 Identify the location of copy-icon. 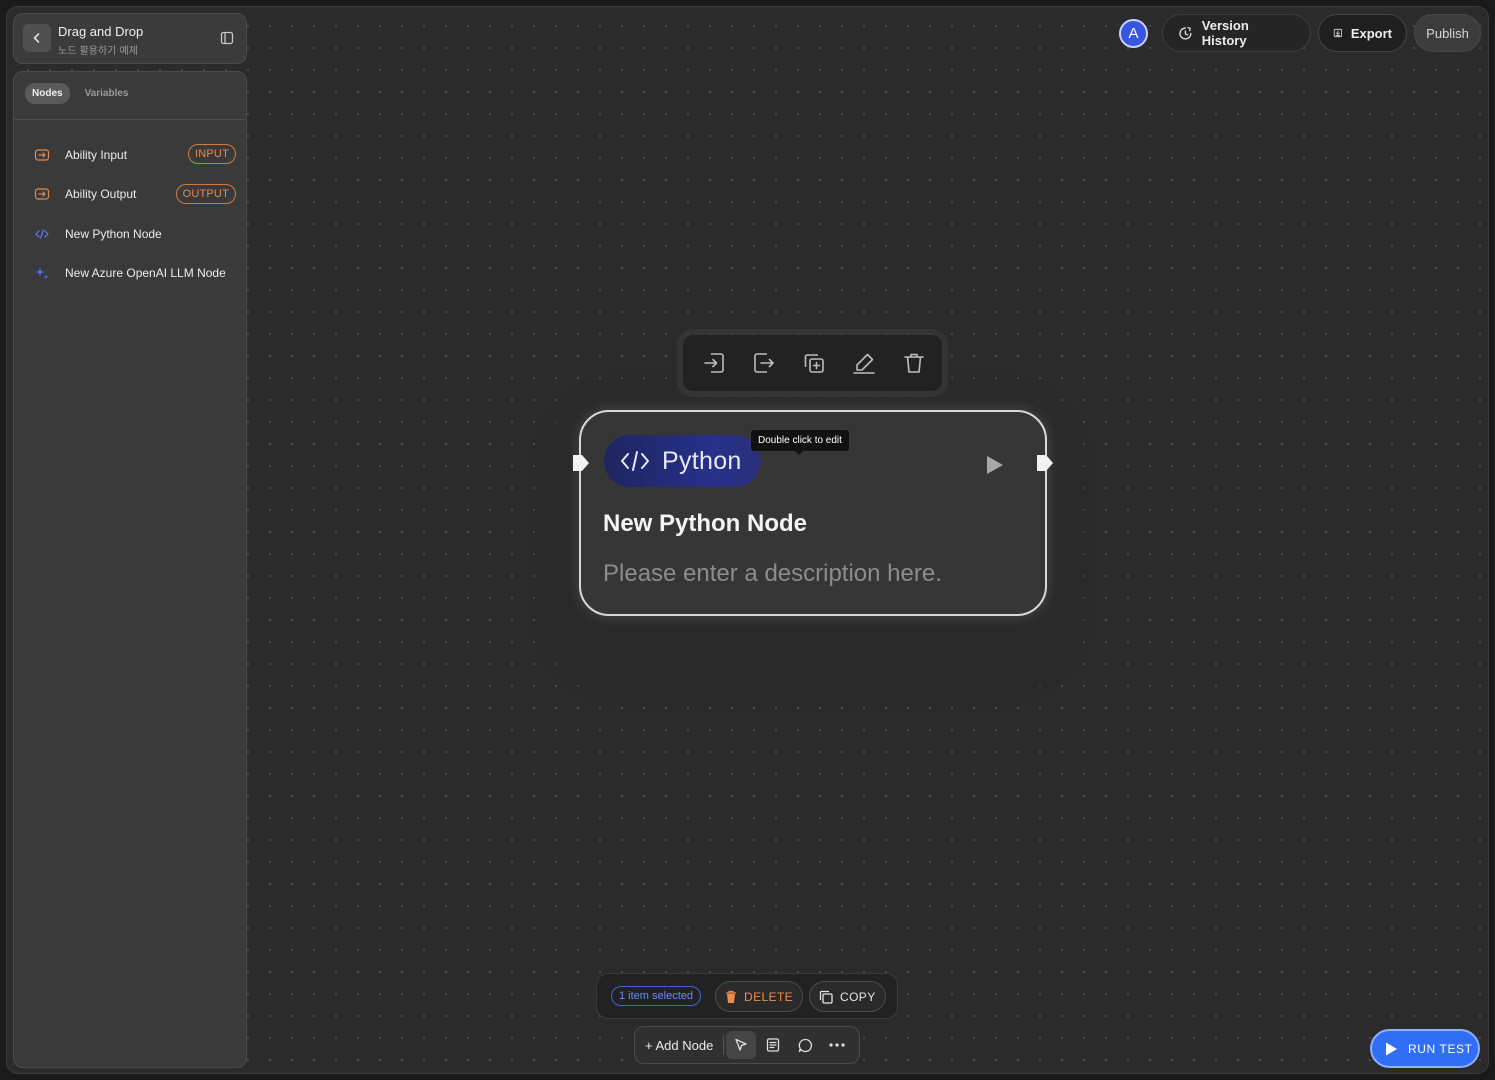
(826, 997).